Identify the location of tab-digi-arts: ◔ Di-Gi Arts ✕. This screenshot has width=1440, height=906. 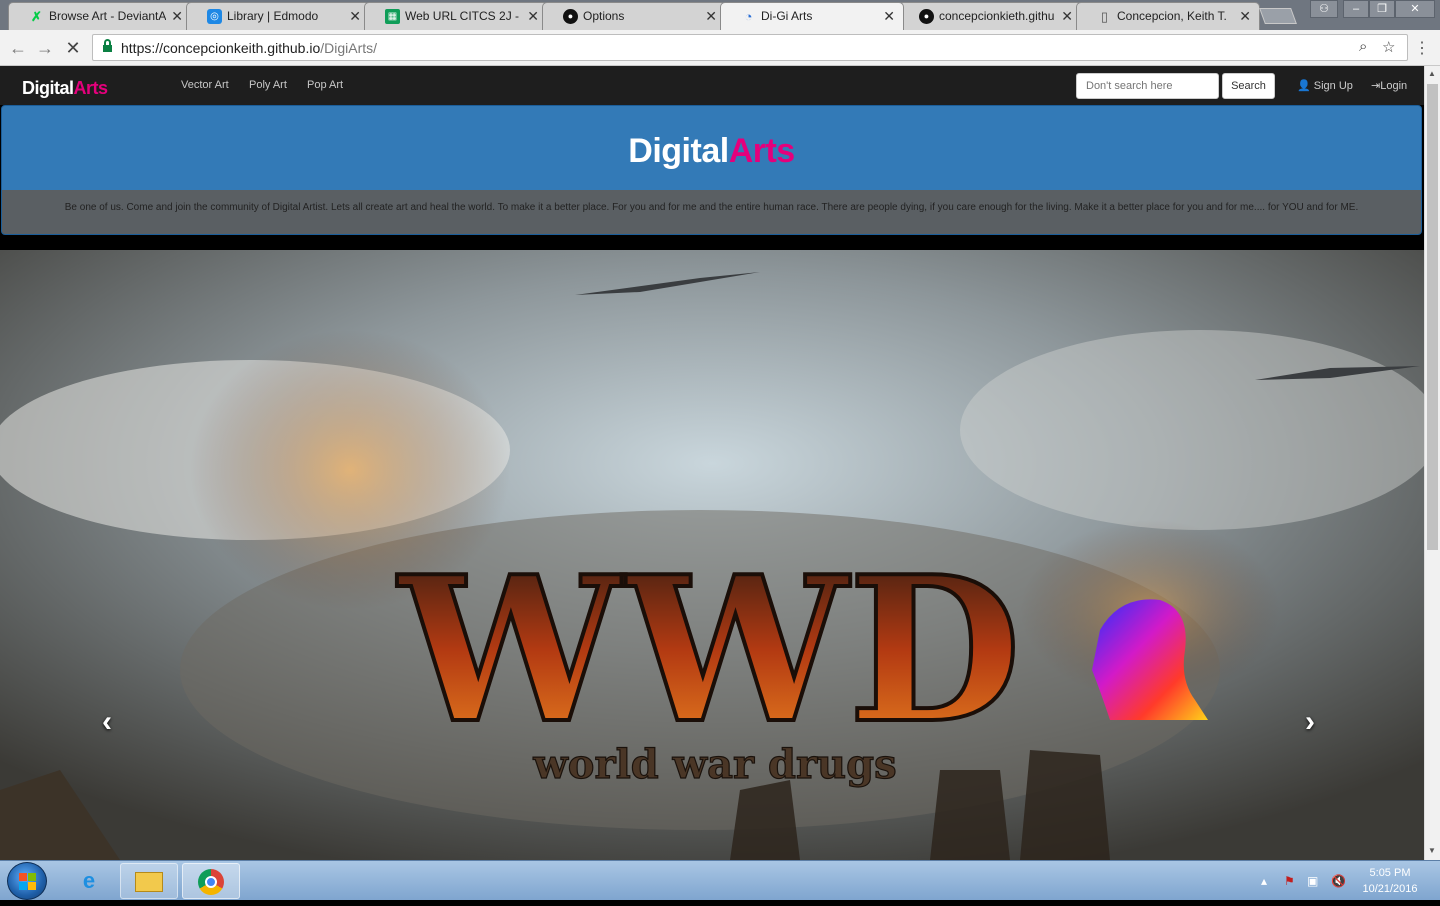
(812, 16).